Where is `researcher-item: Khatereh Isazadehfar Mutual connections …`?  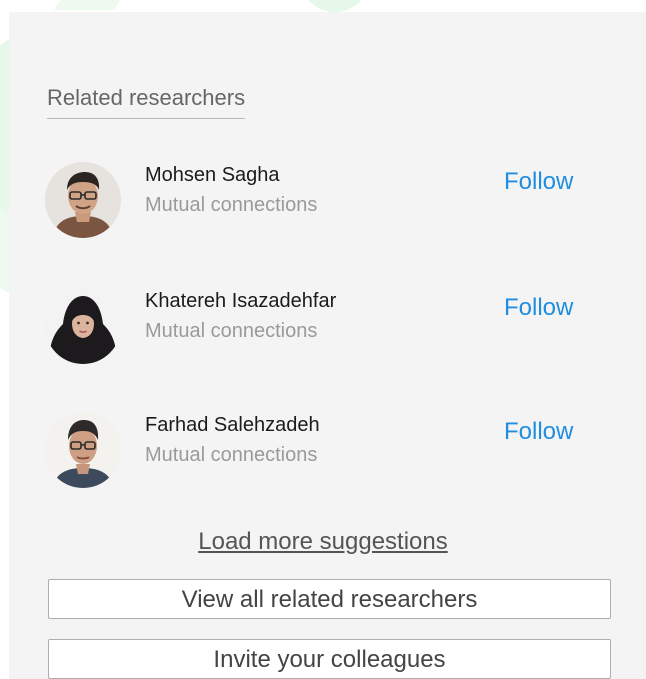
researcher-item: Khatereh Isazadehfar Mutual connections … is located at coordinates (325, 326).